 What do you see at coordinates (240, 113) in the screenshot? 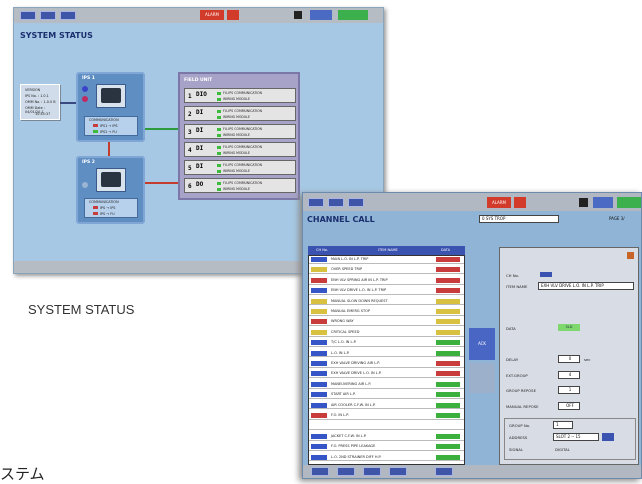
I see `field-unit-row: 2 DI FU-IPS COMMUNICATION WIRING MODULE` at bounding box center [240, 113].